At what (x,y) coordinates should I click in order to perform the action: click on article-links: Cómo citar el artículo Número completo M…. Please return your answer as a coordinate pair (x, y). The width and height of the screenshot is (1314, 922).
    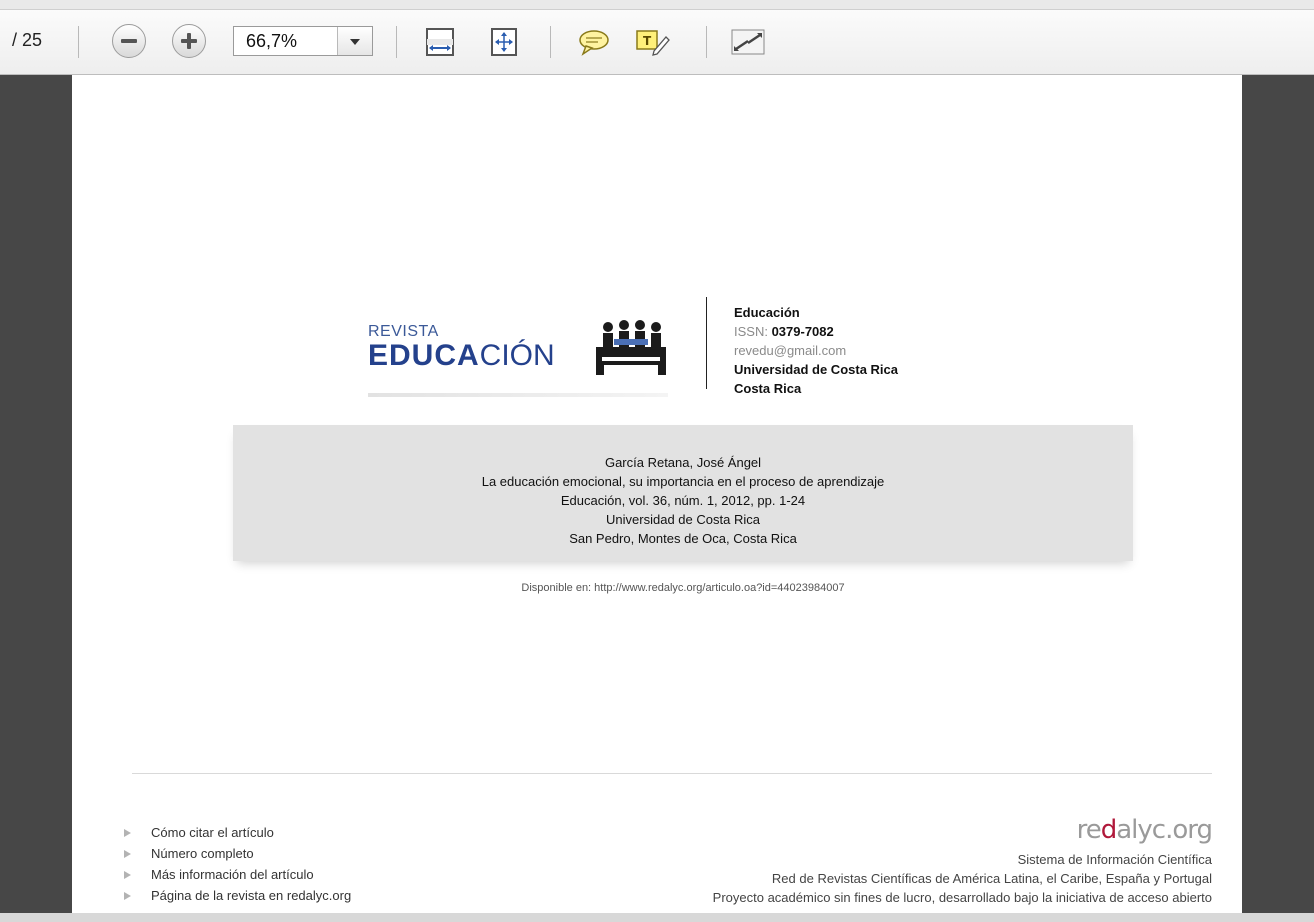
    Looking at the image, I should click on (237, 864).